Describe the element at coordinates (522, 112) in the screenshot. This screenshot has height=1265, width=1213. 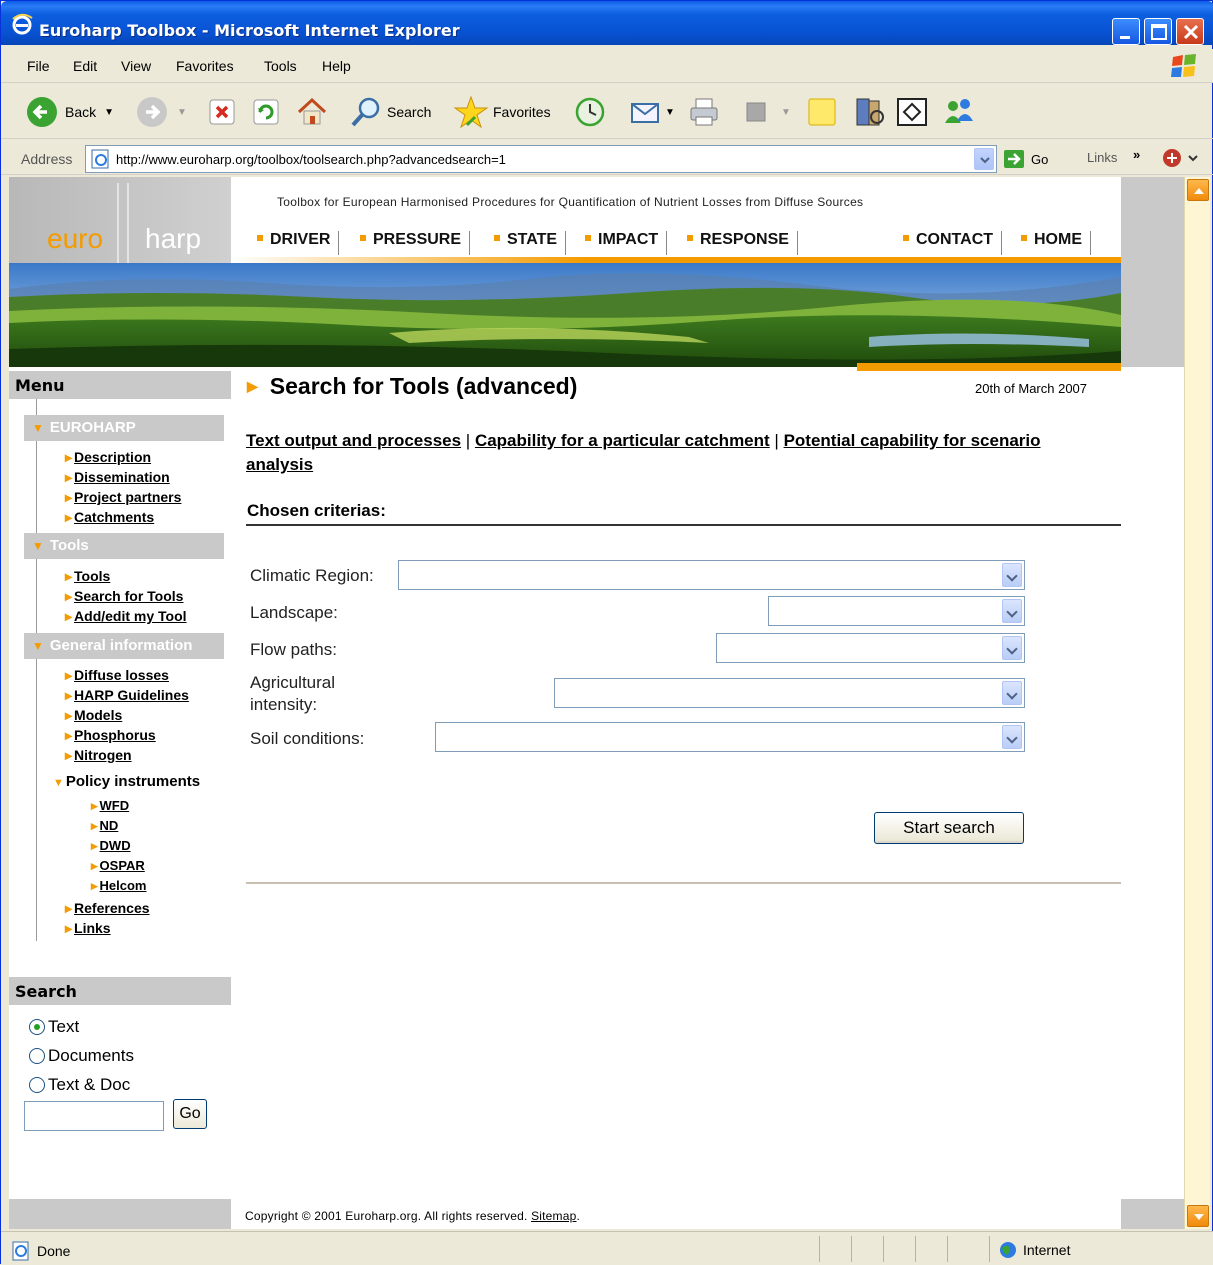
I see `favorites-label: Favorites` at that location.